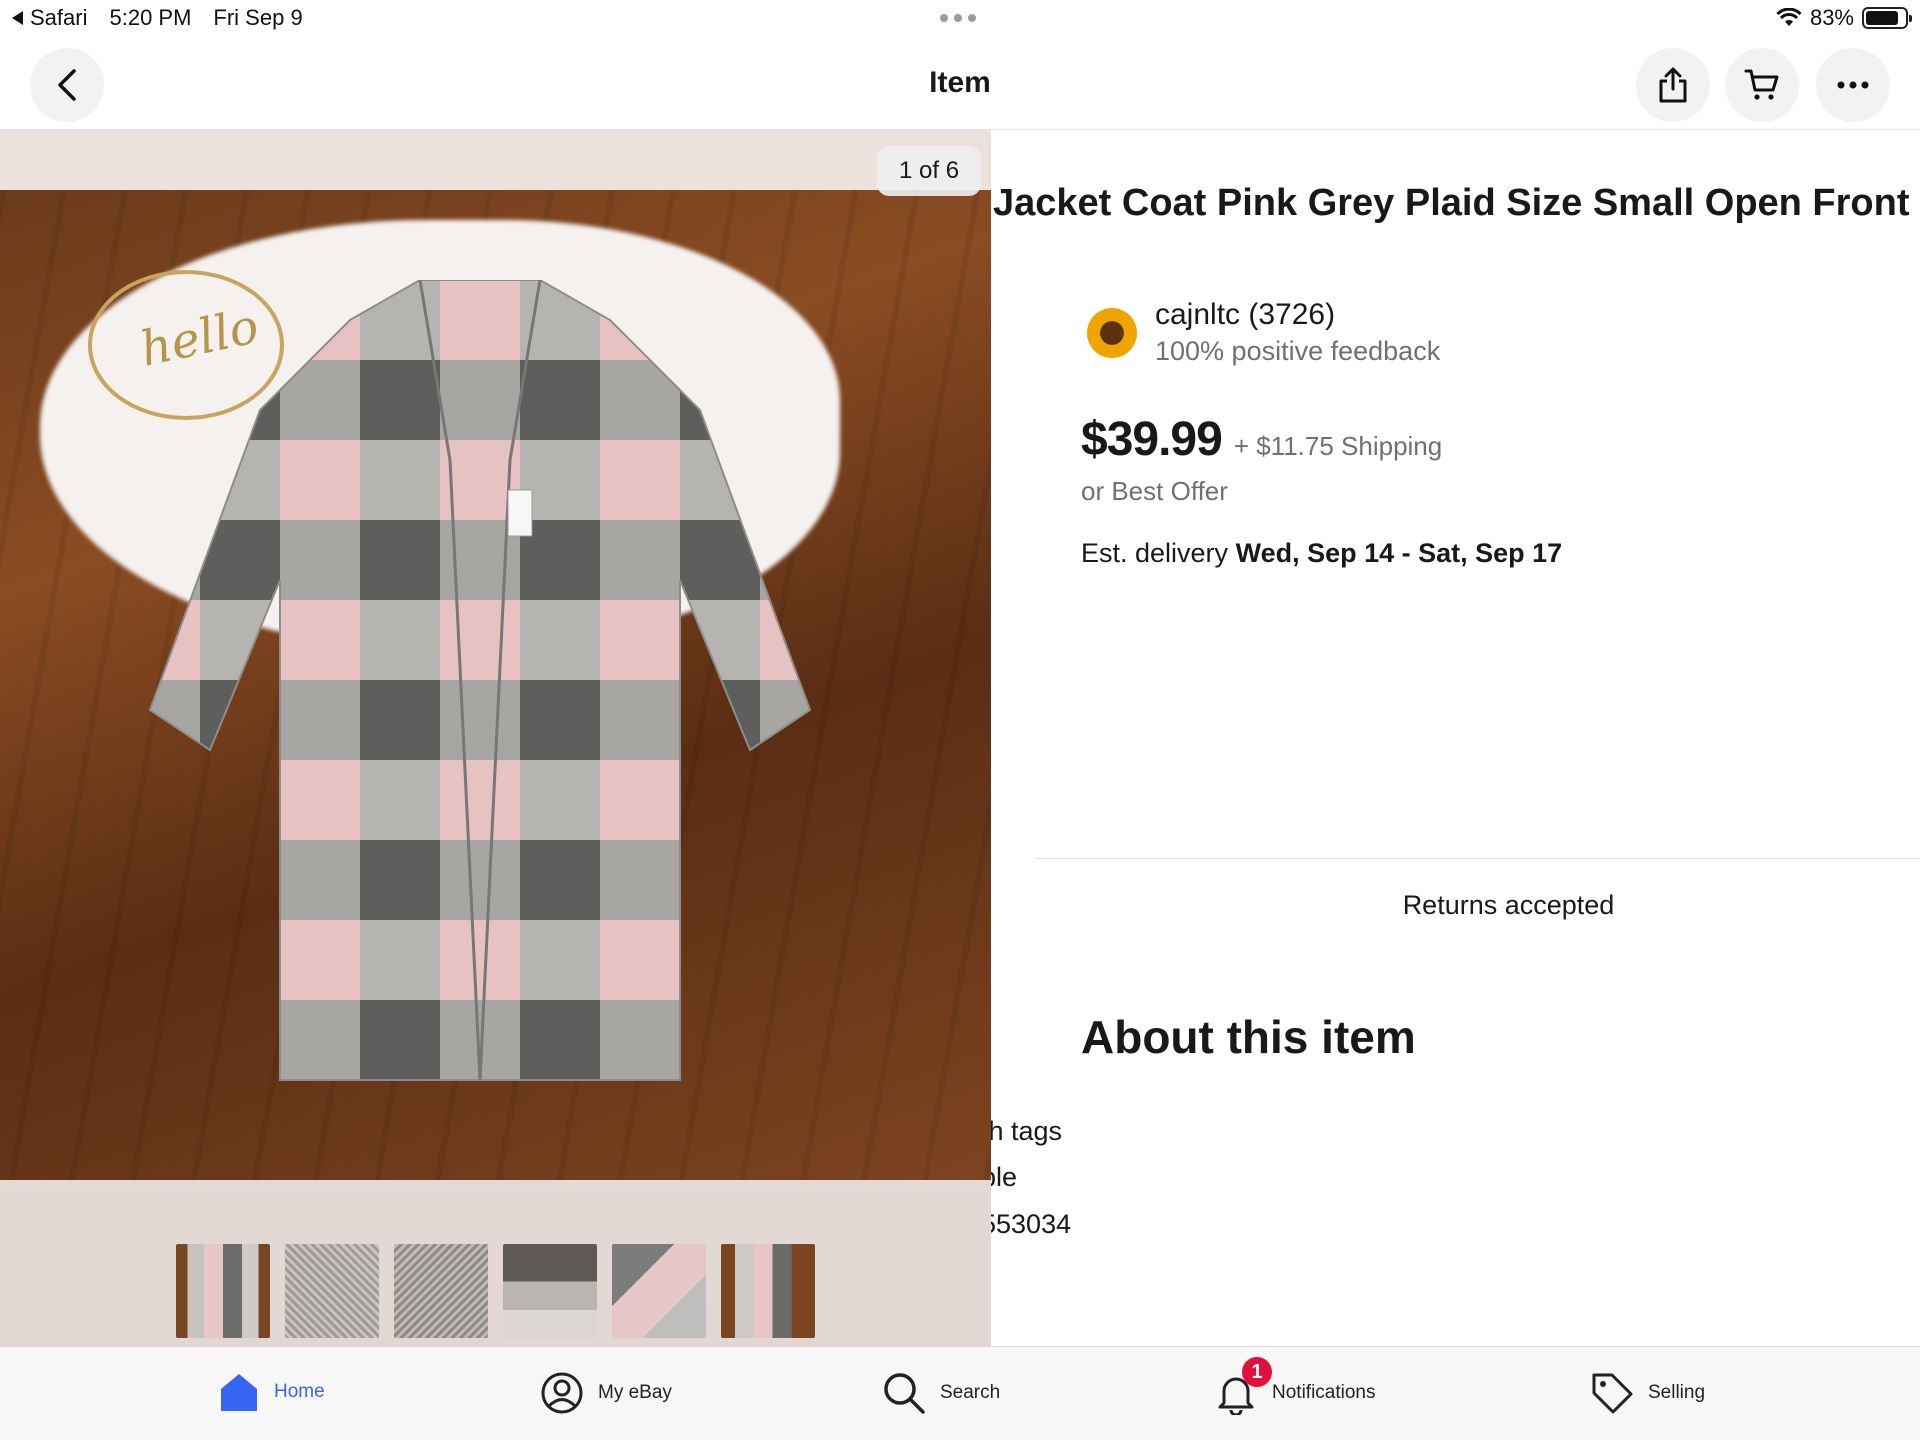  I want to click on tag-icon, so click(1612, 1393).